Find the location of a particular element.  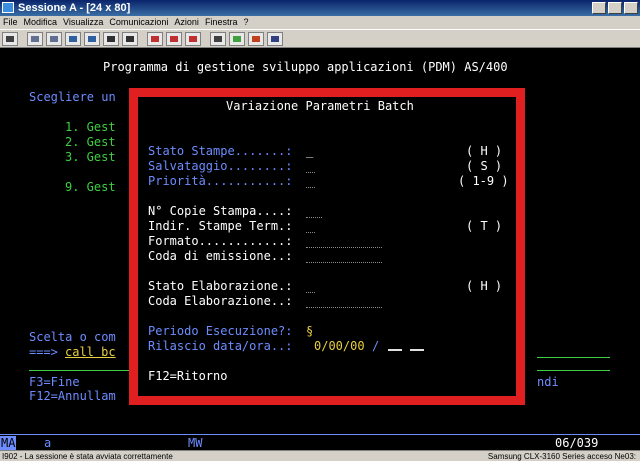

receive-icon is located at coordinates (92, 38).